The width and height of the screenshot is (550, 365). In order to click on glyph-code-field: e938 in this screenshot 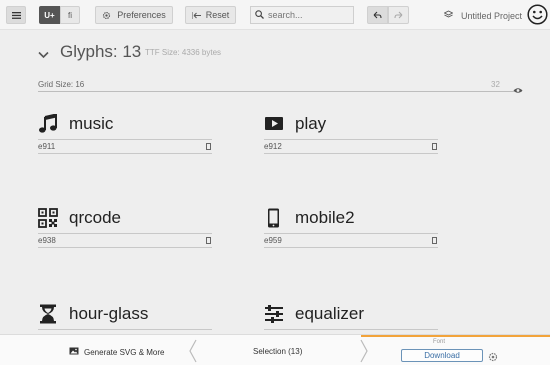, I will do `click(125, 240)`.